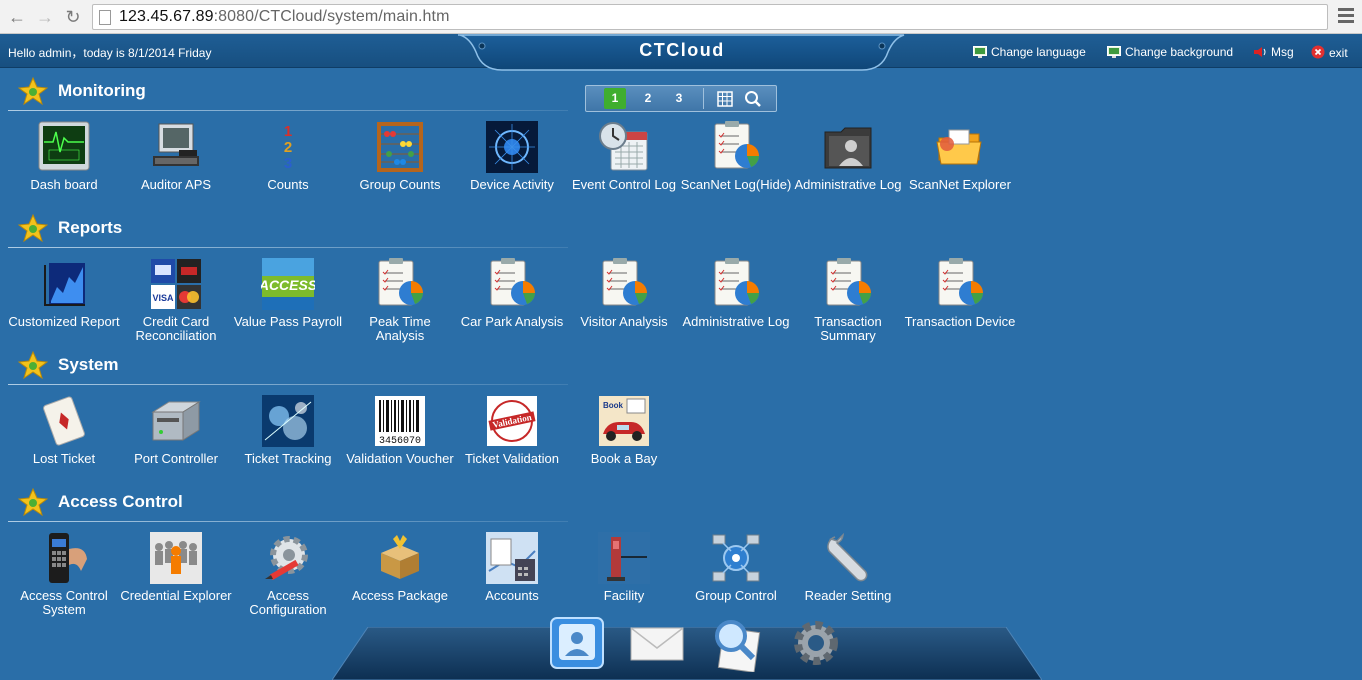 This screenshot has height=680, width=1362. Describe the element at coordinates (176, 300) in the screenshot. I see `item-credit-card-reconciliation: VISA Credit Card Reconciliation` at that location.